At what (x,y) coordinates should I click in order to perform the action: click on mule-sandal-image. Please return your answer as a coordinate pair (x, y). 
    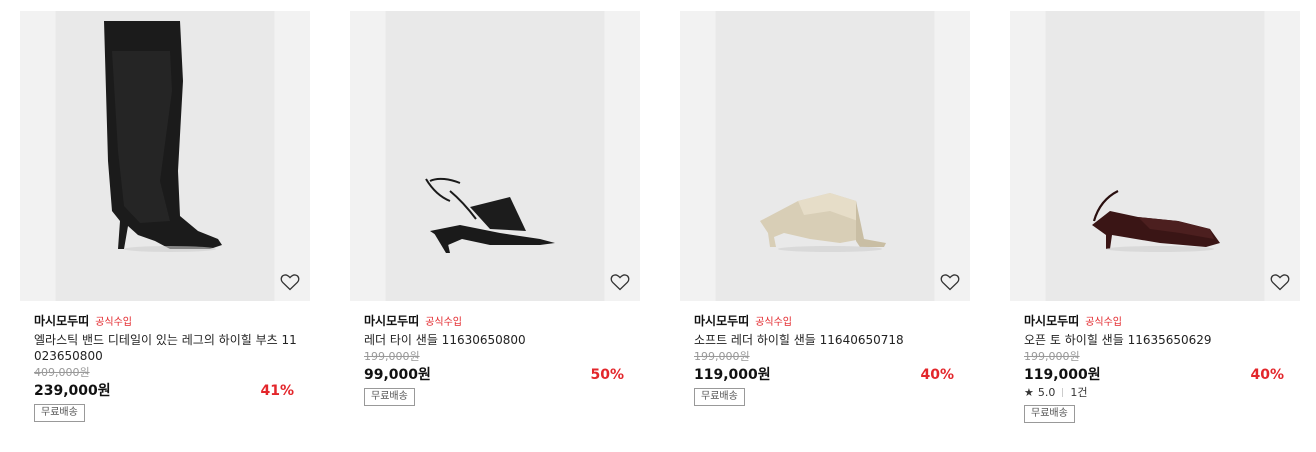
    Looking at the image, I should click on (823, 222).